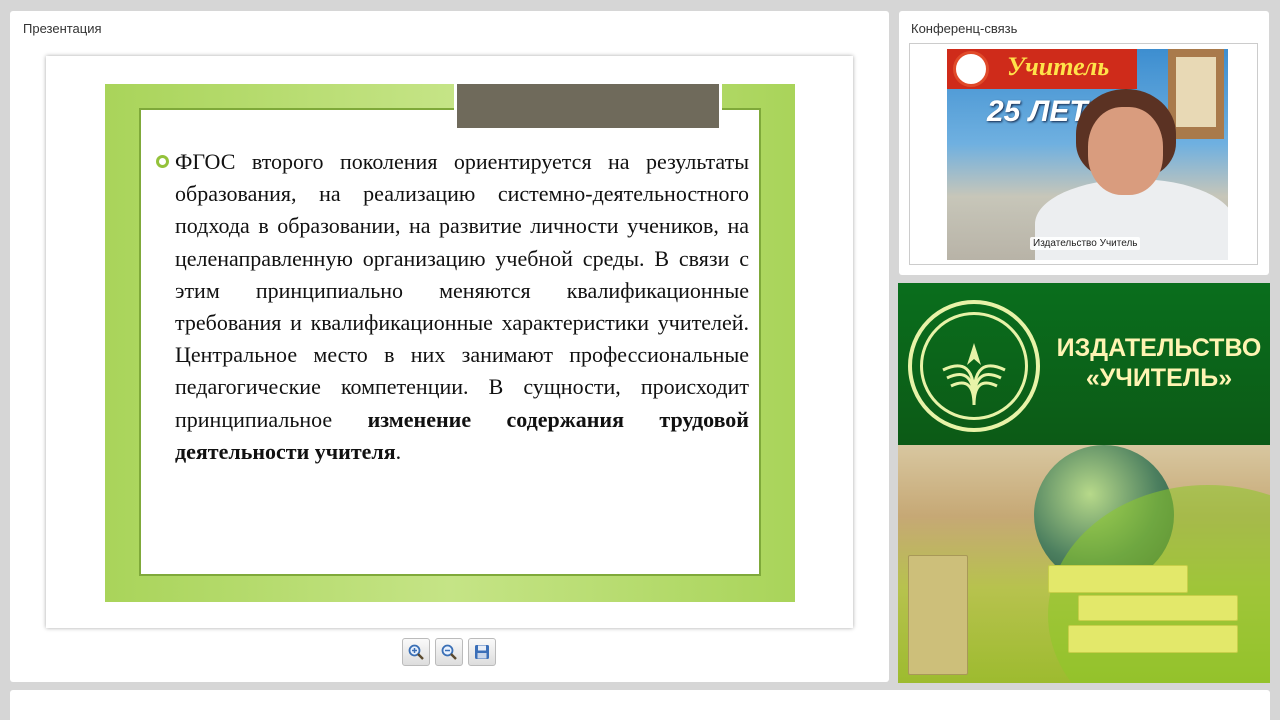 Image resolution: width=1280 pixels, height=720 pixels. I want to click on slide-toolbar, so click(449, 652).